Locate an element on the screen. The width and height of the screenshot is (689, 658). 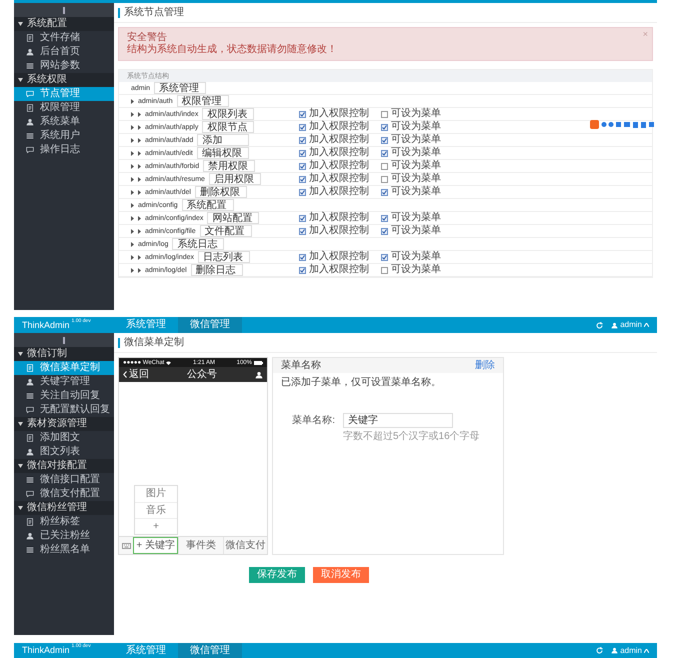
input-field: 添加 is located at coordinates (223, 140).